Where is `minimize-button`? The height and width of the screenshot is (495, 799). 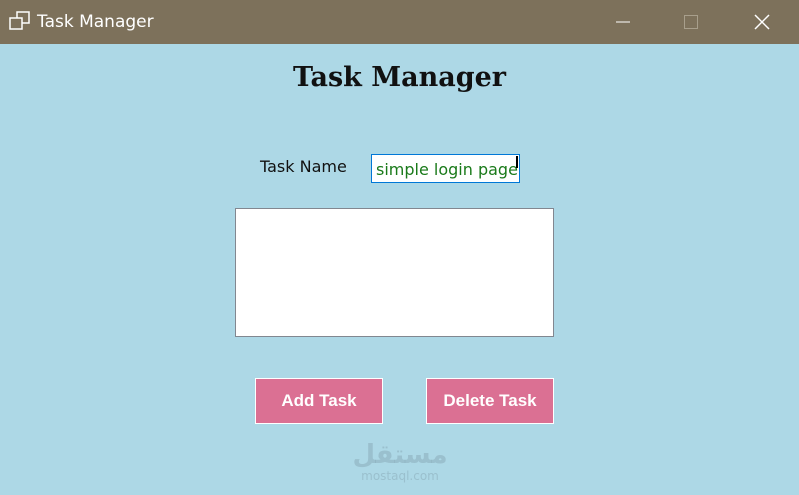
minimize-button is located at coordinates (623, 22).